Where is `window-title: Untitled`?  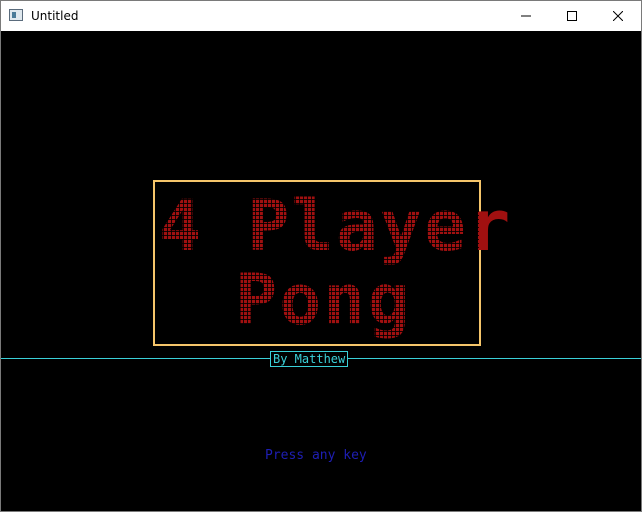
window-title: Untitled is located at coordinates (55, 16).